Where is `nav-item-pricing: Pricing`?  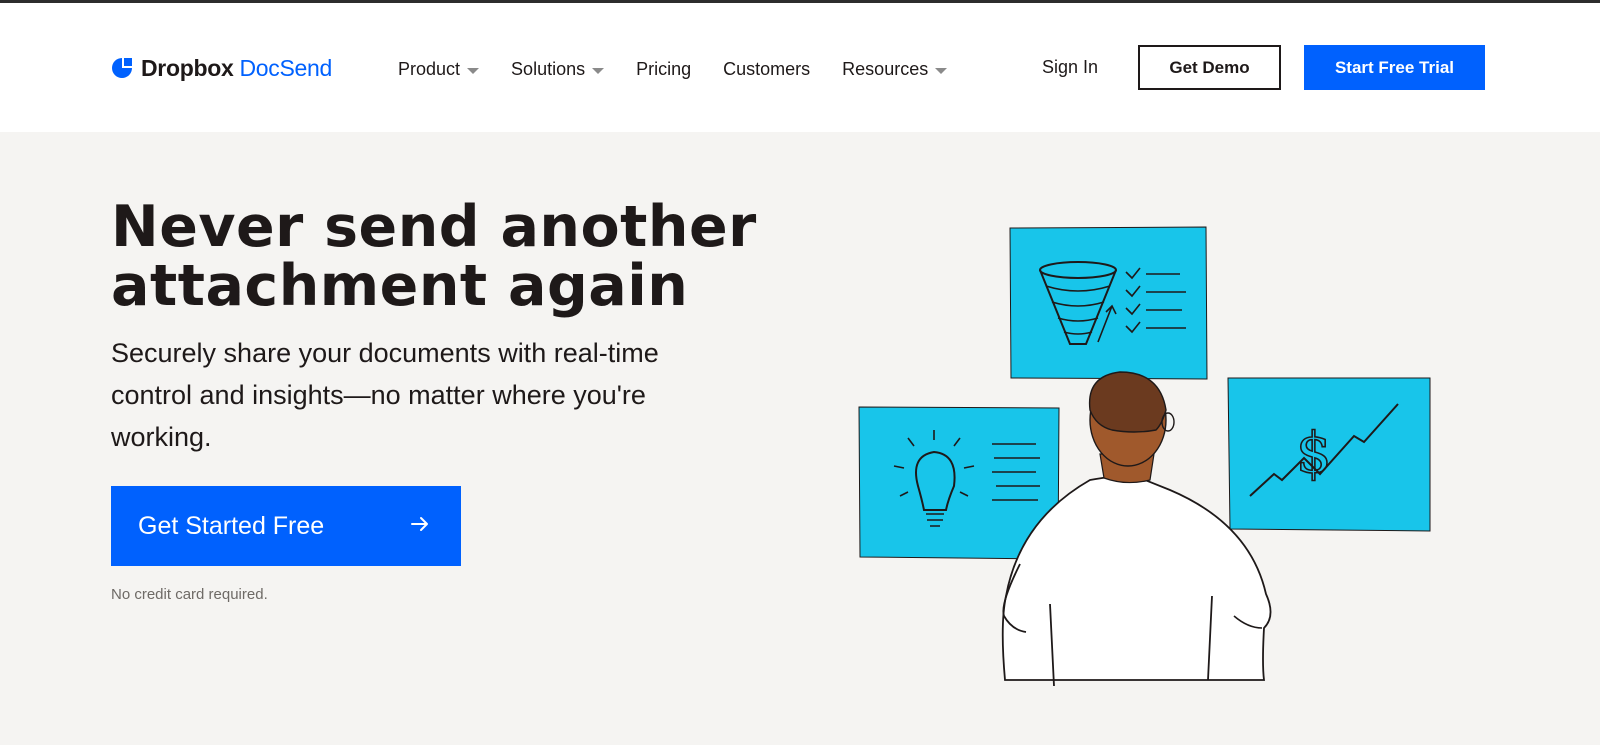 nav-item-pricing: Pricing is located at coordinates (663, 69).